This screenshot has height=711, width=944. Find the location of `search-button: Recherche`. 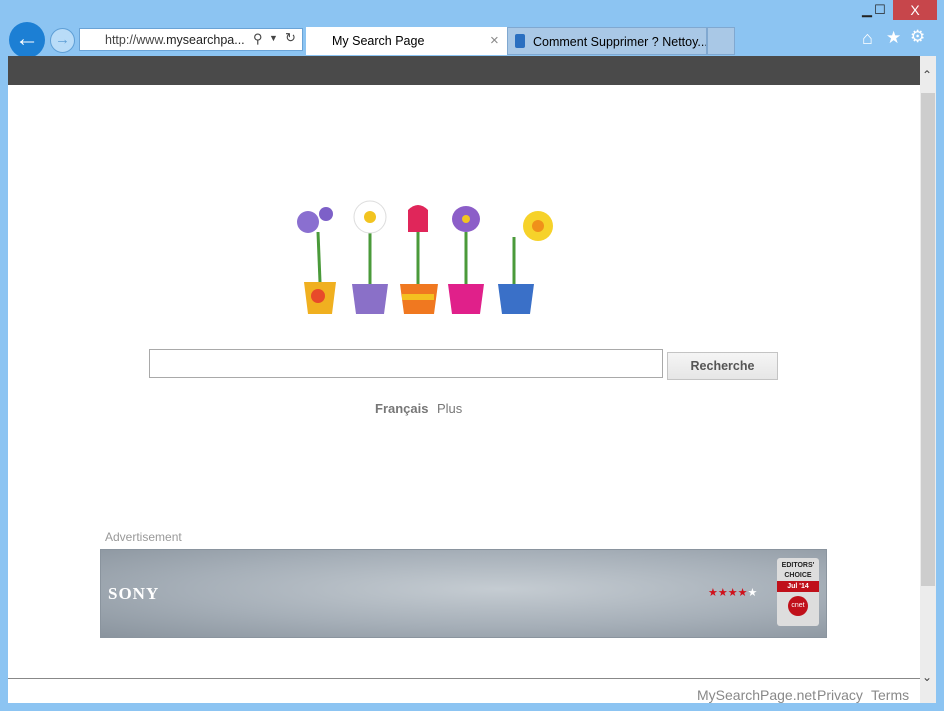

search-button: Recherche is located at coordinates (722, 366).